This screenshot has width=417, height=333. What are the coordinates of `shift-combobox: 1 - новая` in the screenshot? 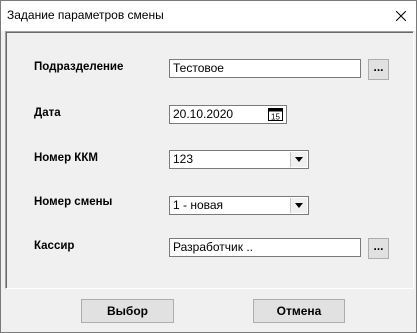 It's located at (239, 205).